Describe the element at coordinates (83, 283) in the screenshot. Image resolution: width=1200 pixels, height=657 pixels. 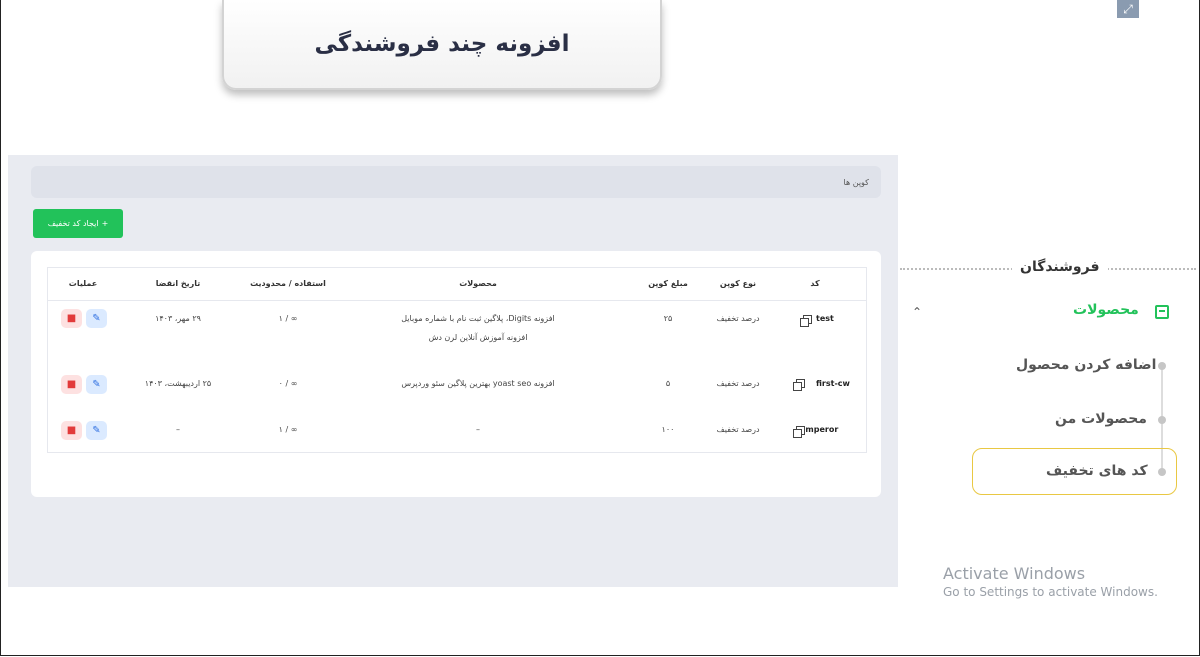
I see `header-actions: عملیات` at that location.